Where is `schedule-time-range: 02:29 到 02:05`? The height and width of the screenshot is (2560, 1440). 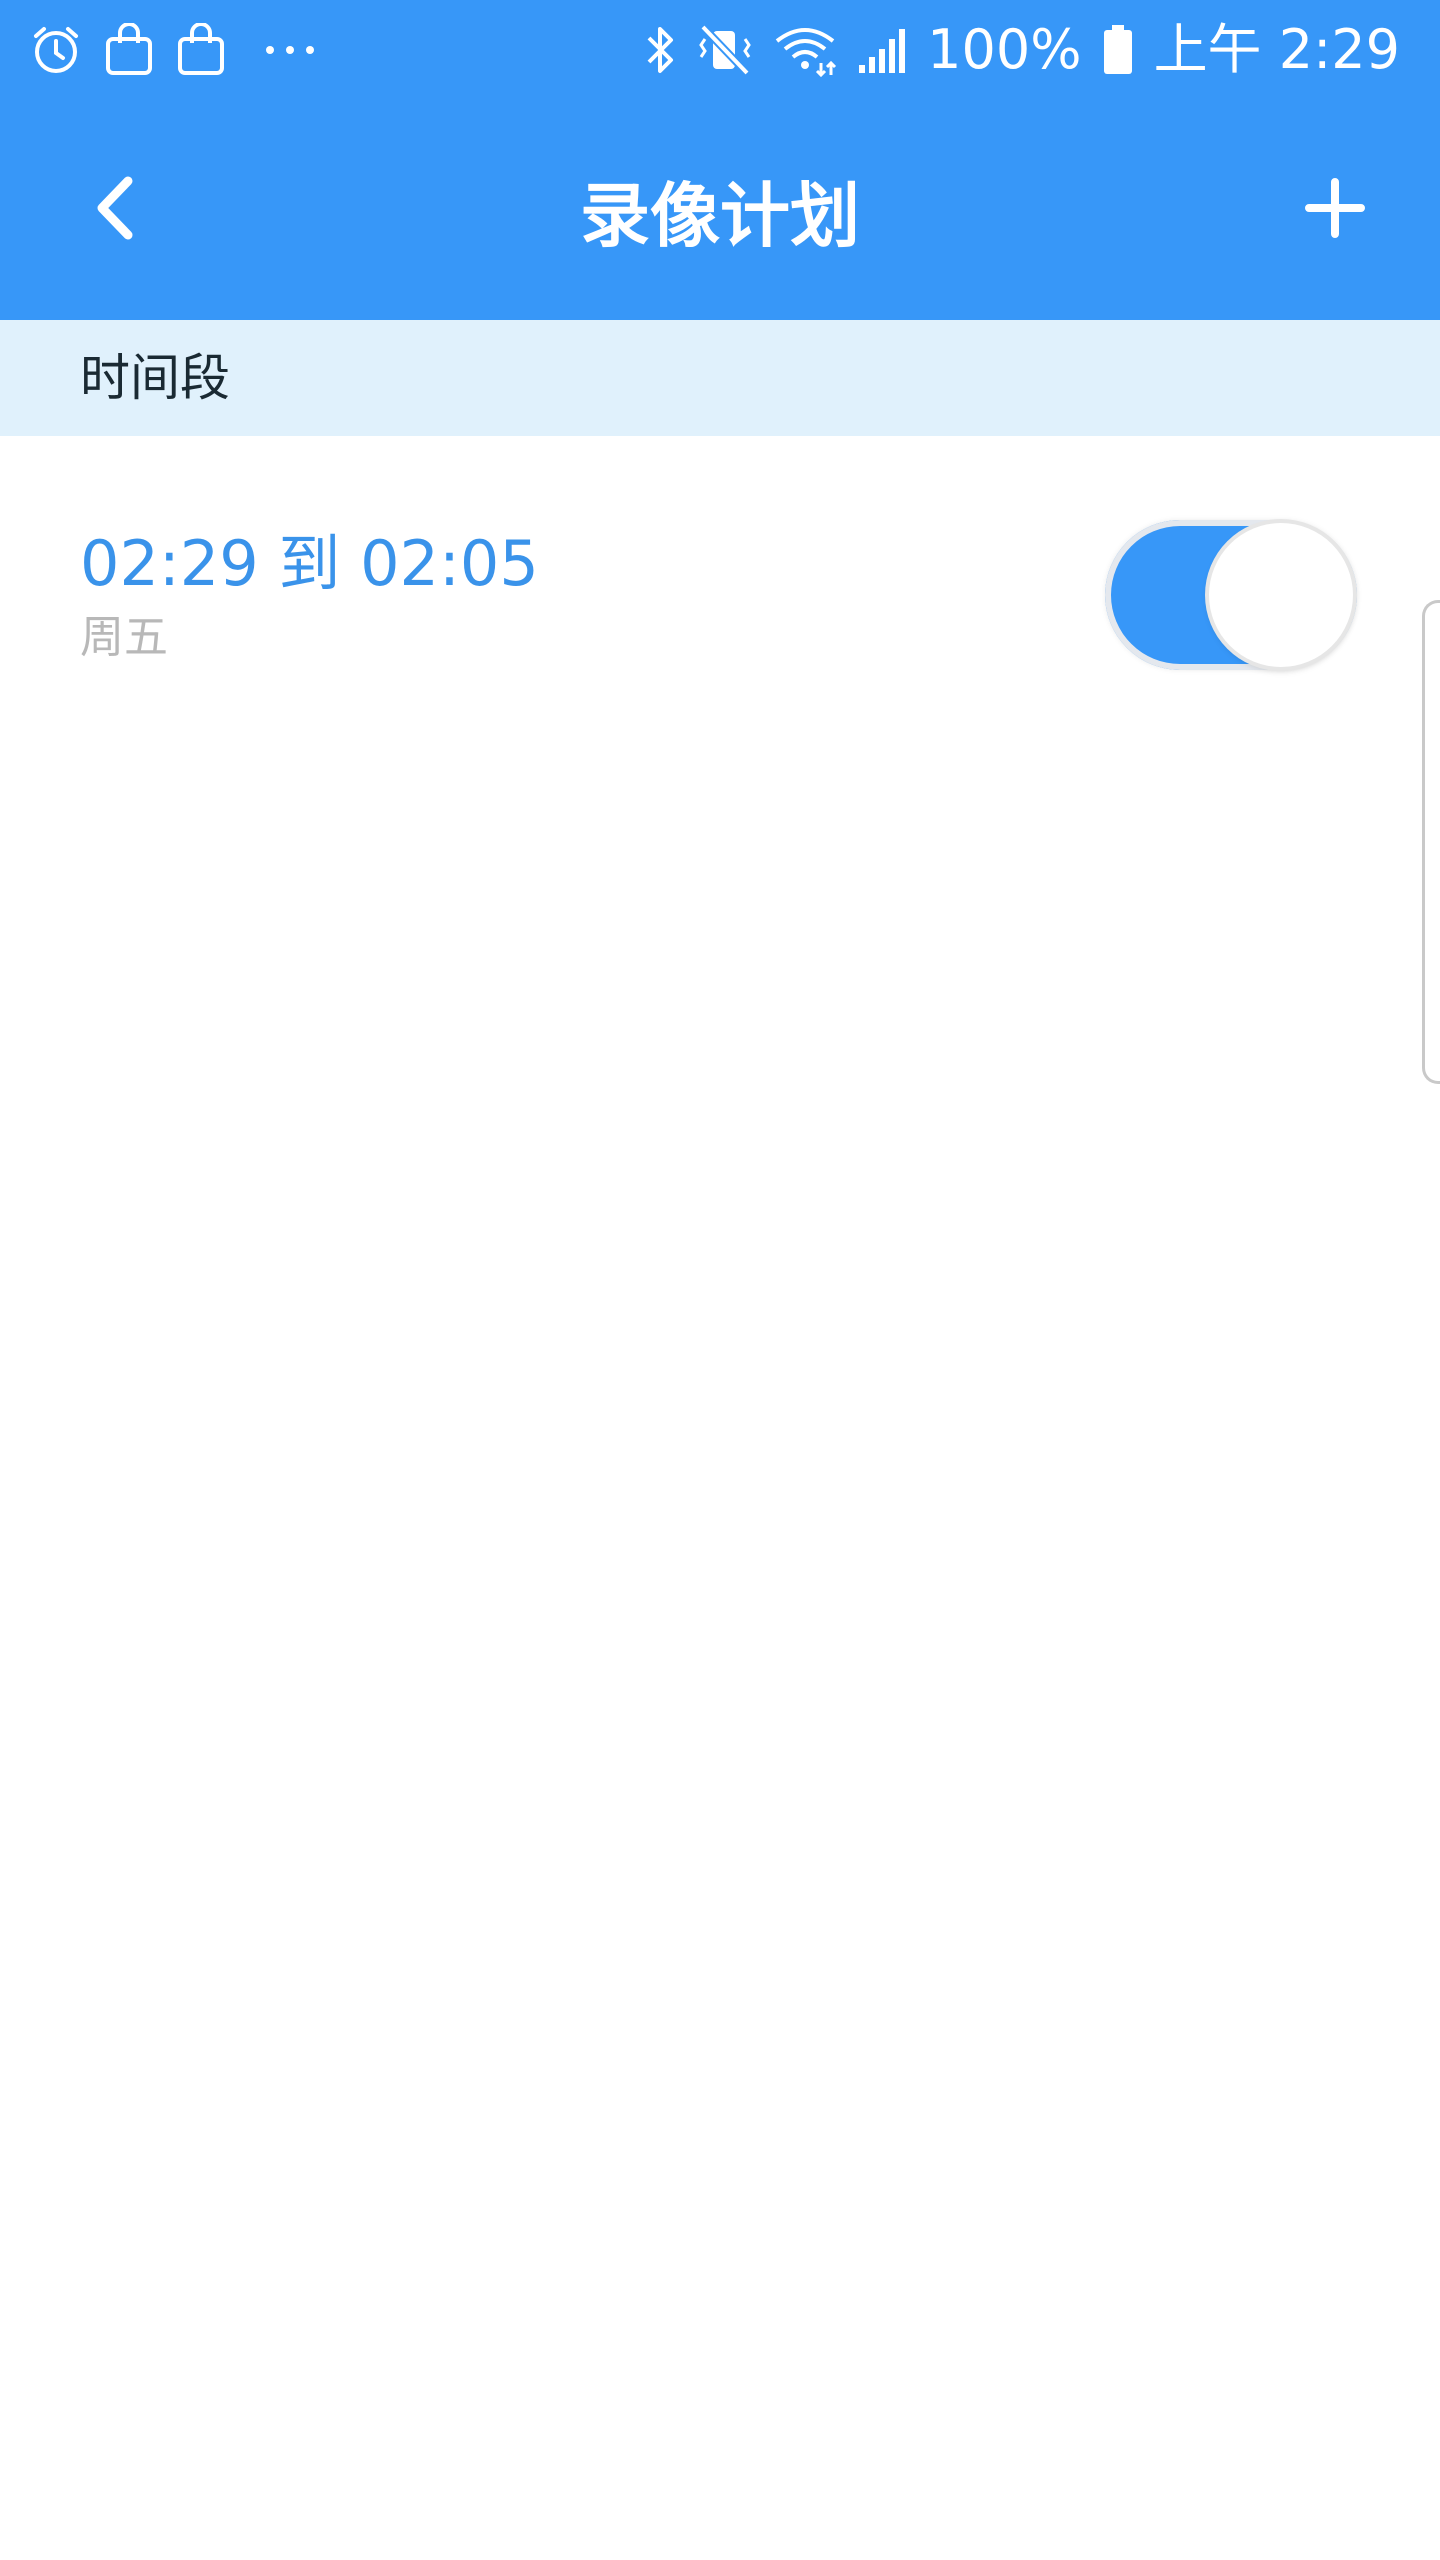
schedule-time-range: 02:29 到 02:05 is located at coordinates (309, 563).